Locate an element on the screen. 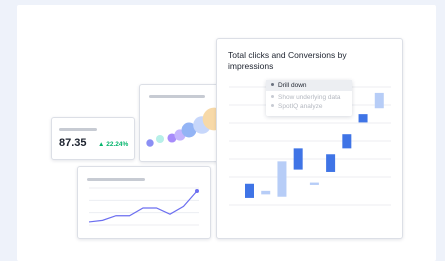 This screenshot has width=445, height=261. kpi-card: 87.35 ▲ 22.24% is located at coordinates (93, 138).